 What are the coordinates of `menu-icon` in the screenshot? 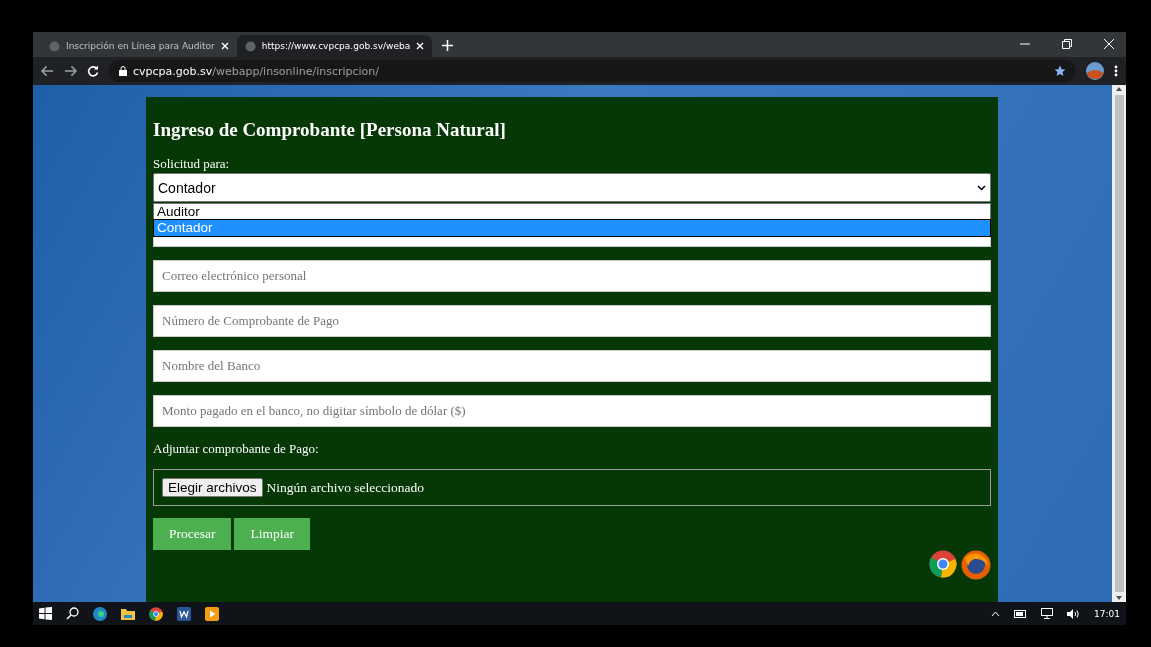 It's located at (1116, 71).